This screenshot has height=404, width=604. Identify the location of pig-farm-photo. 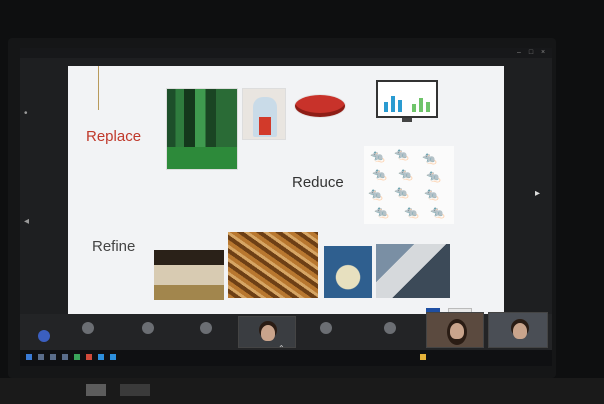
(189, 275).